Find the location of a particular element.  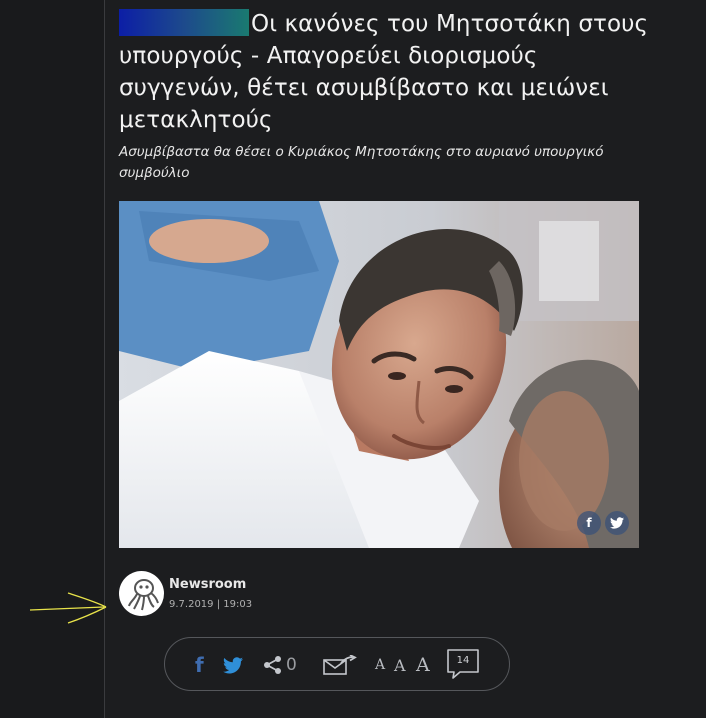

font-size-small-button: A is located at coordinates (380, 665).